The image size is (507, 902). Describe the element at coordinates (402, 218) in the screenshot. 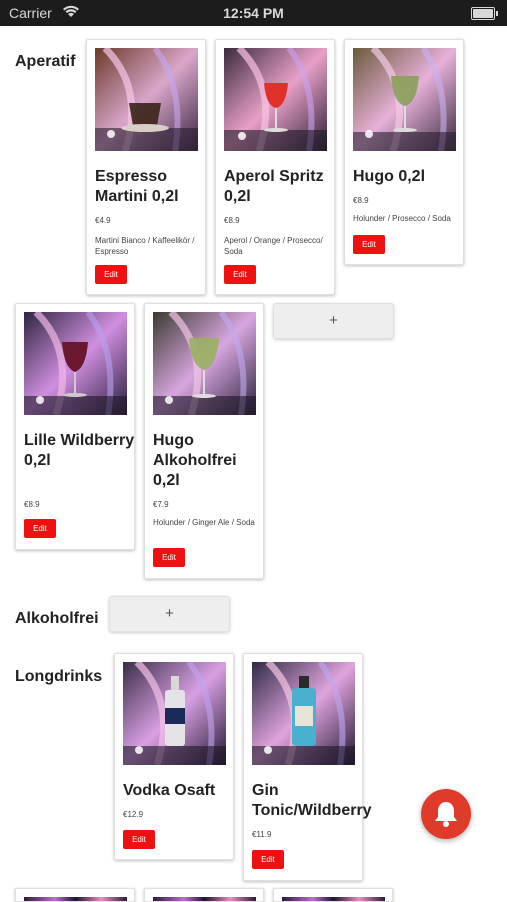

I see `product-description: Holunder / Prosecco / Soda` at that location.